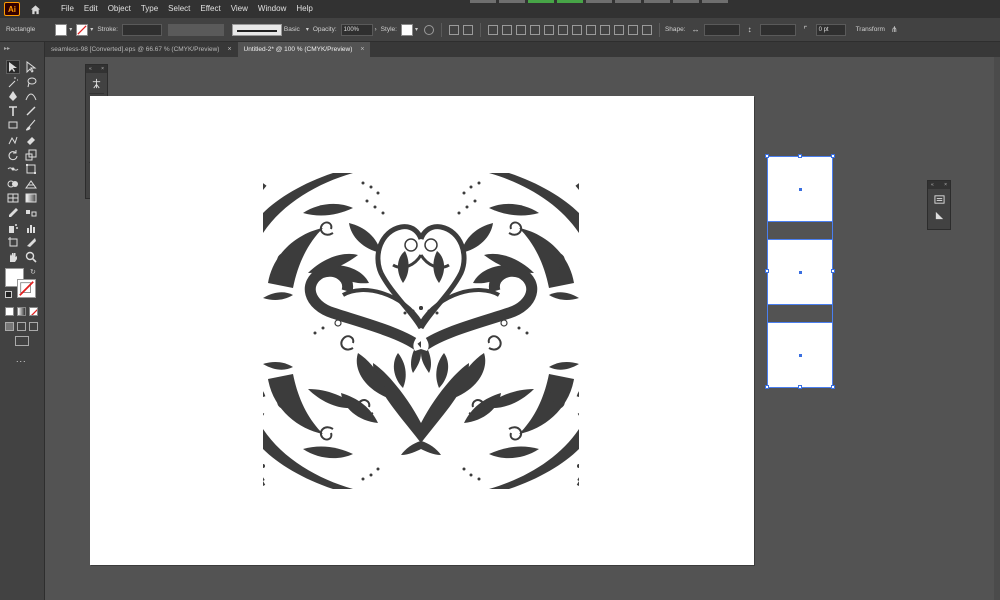 The image size is (1000, 600). Describe the element at coordinates (939, 199) in the screenshot. I see `properties-panel-icon` at that location.